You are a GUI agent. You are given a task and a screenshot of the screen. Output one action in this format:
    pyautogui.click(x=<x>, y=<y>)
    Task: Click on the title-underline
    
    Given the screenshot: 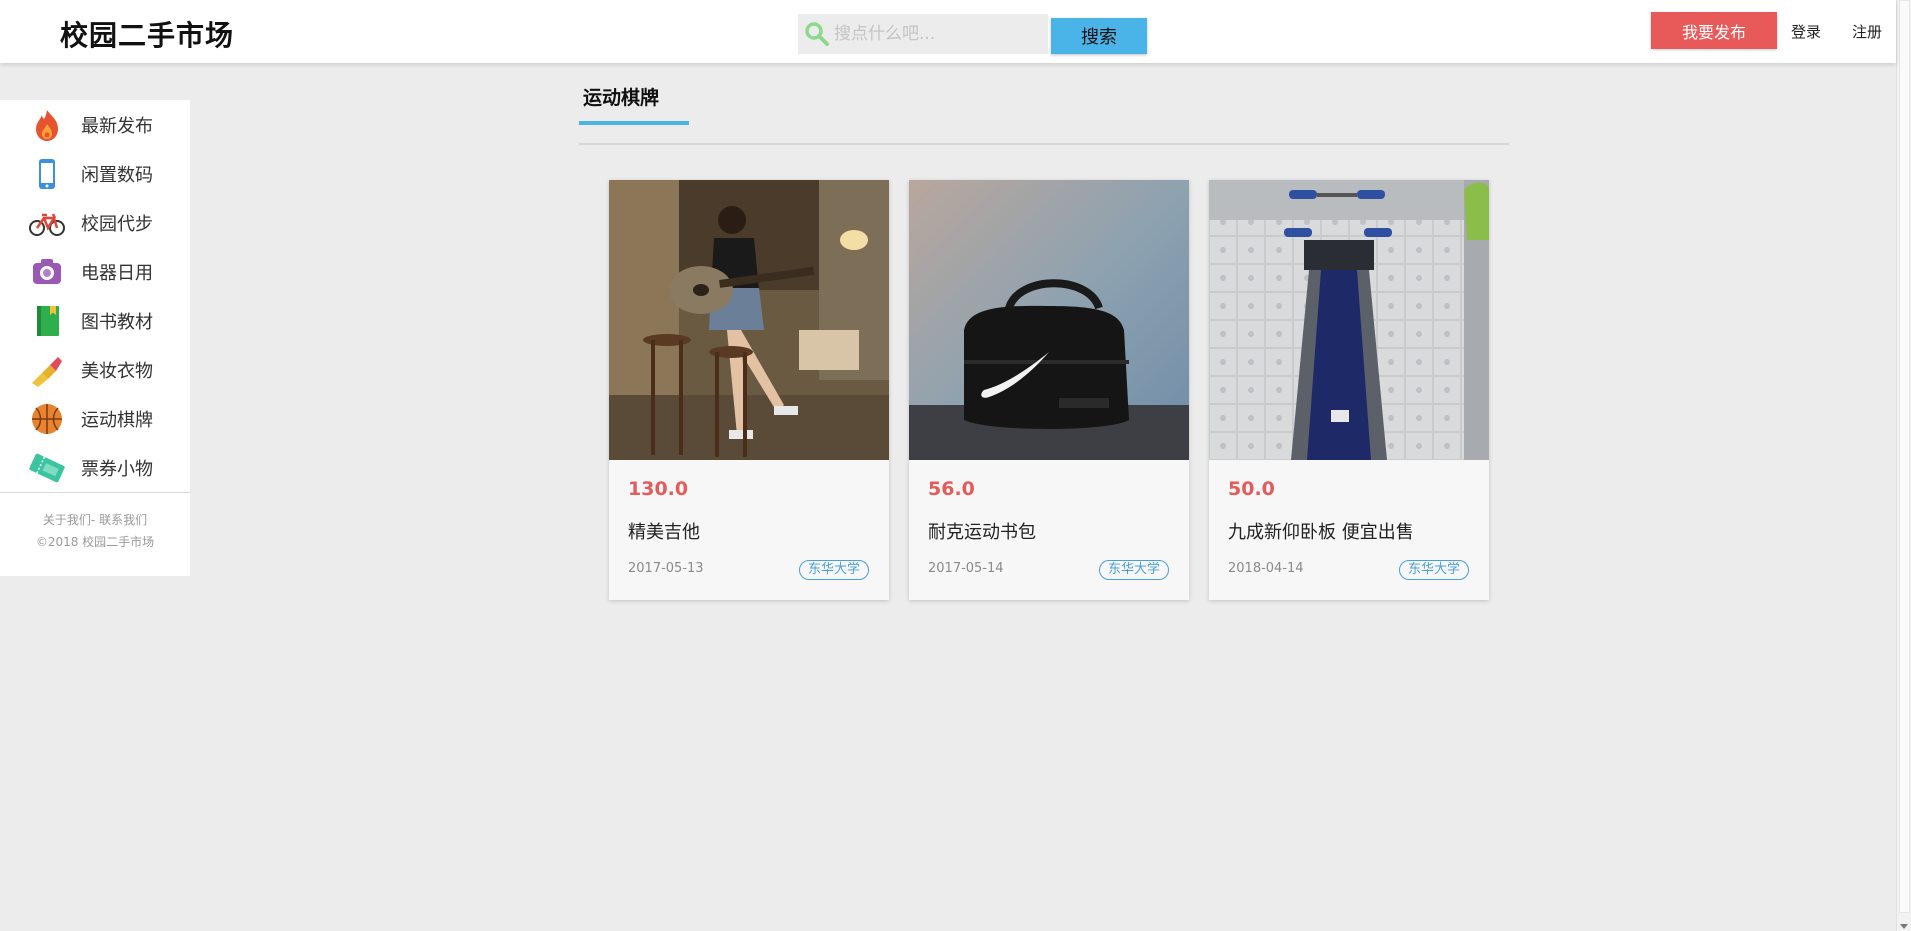 What is the action you would take?
    pyautogui.click(x=634, y=123)
    